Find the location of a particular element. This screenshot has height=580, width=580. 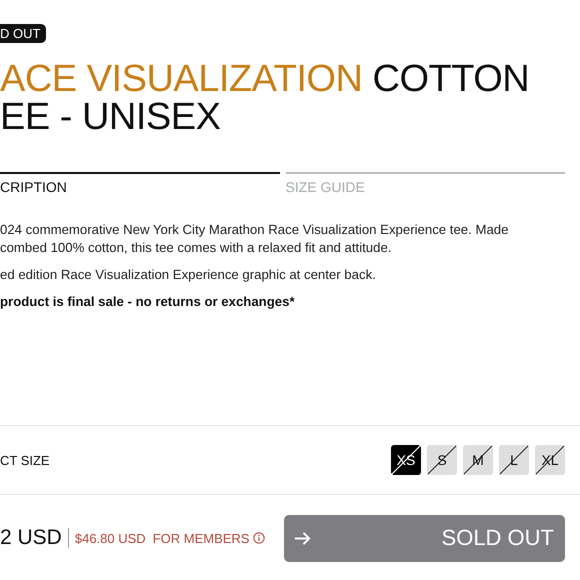

tab: CRIPTION is located at coordinates (140, 183).